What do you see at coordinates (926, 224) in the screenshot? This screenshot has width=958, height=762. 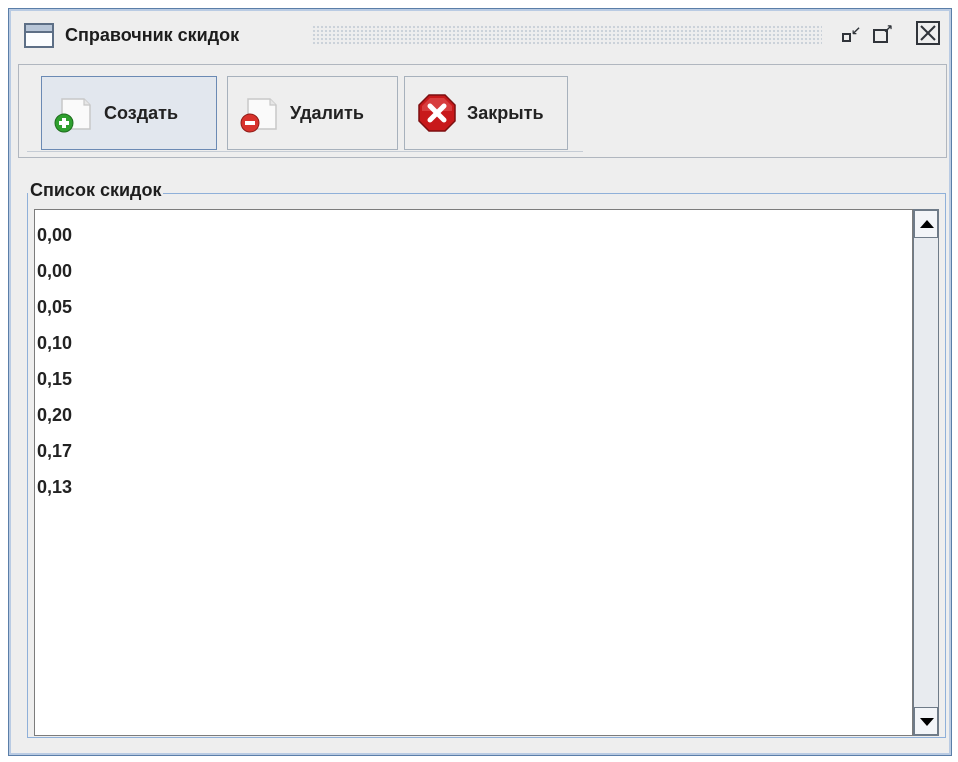 I see `scroll-up-icon` at bounding box center [926, 224].